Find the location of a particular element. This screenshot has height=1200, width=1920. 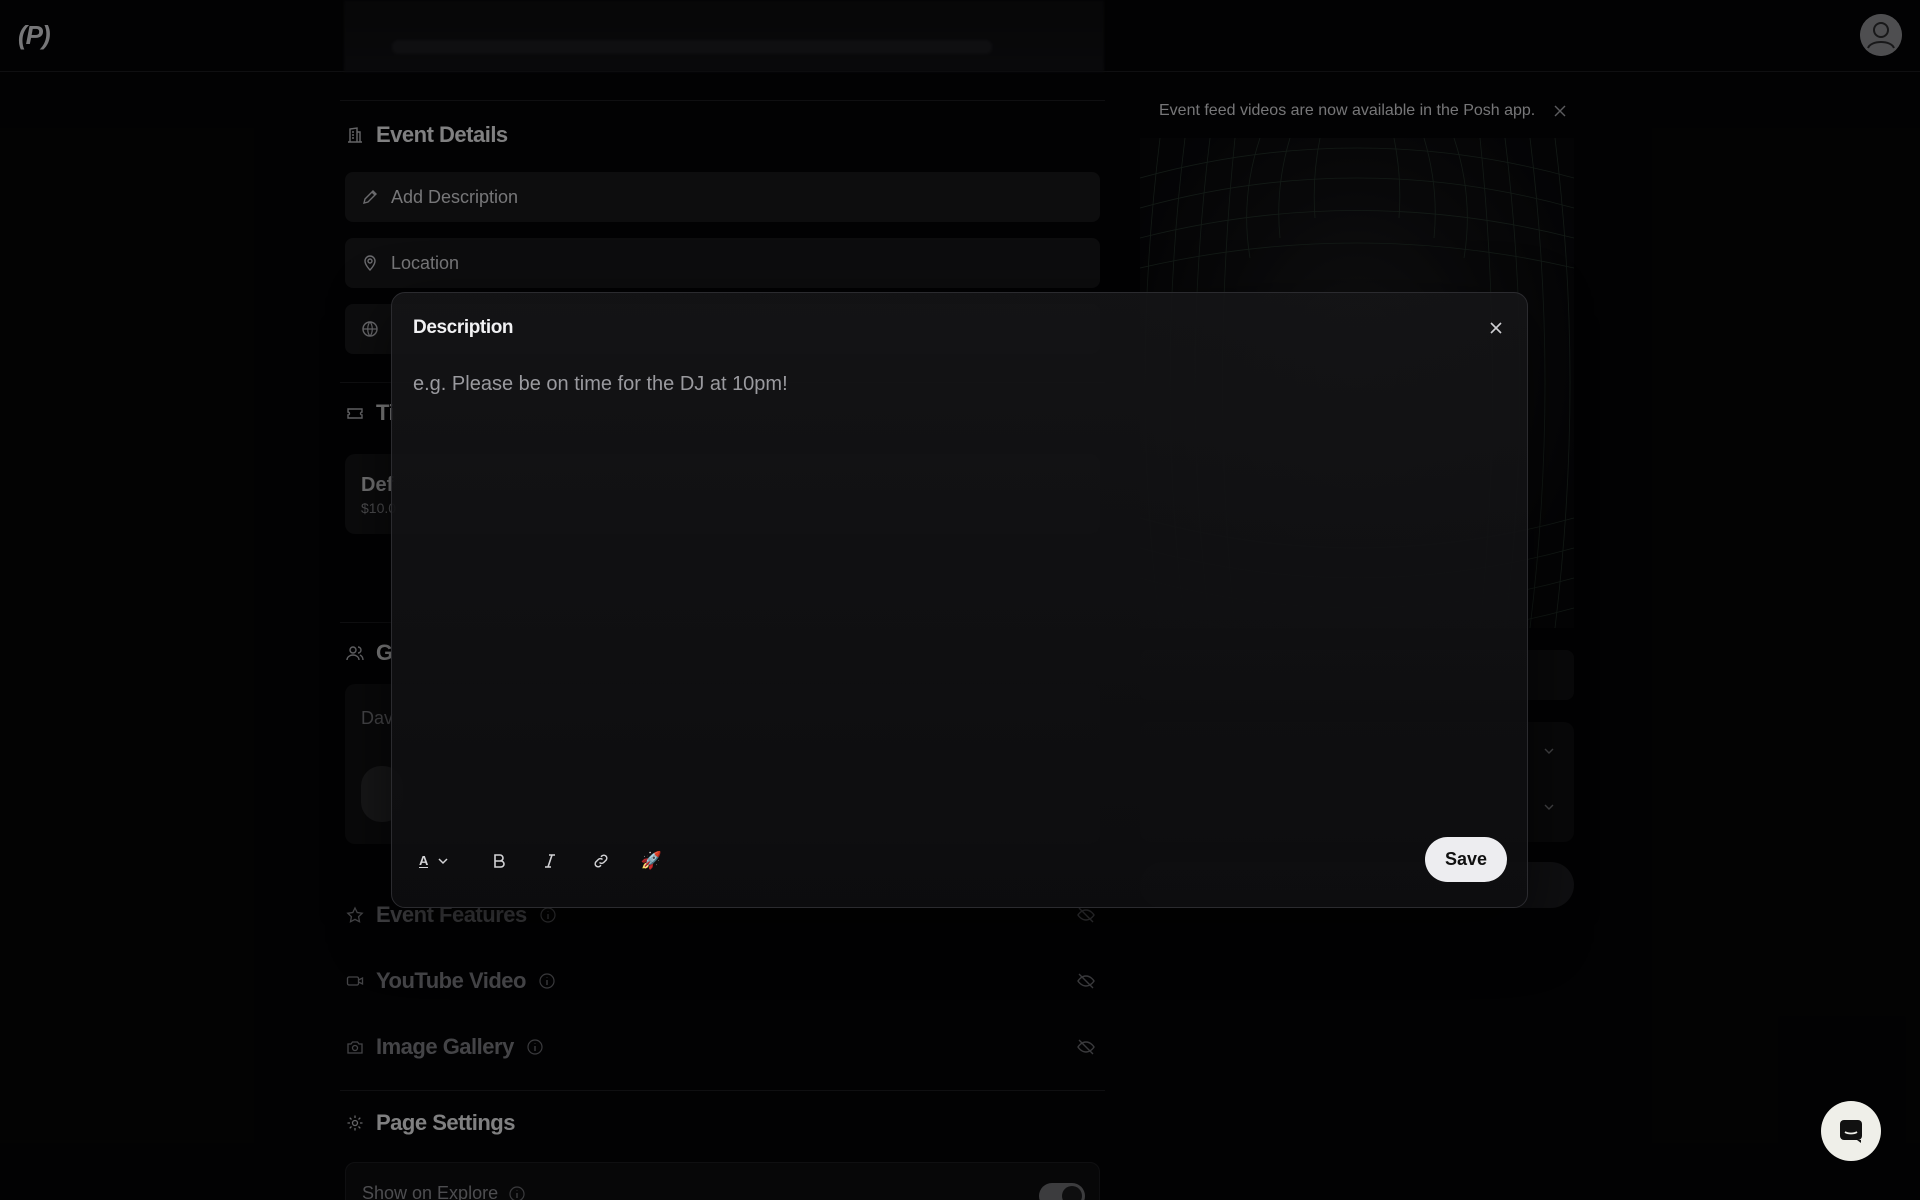

text-size-dropdown: A is located at coordinates (443, 861).